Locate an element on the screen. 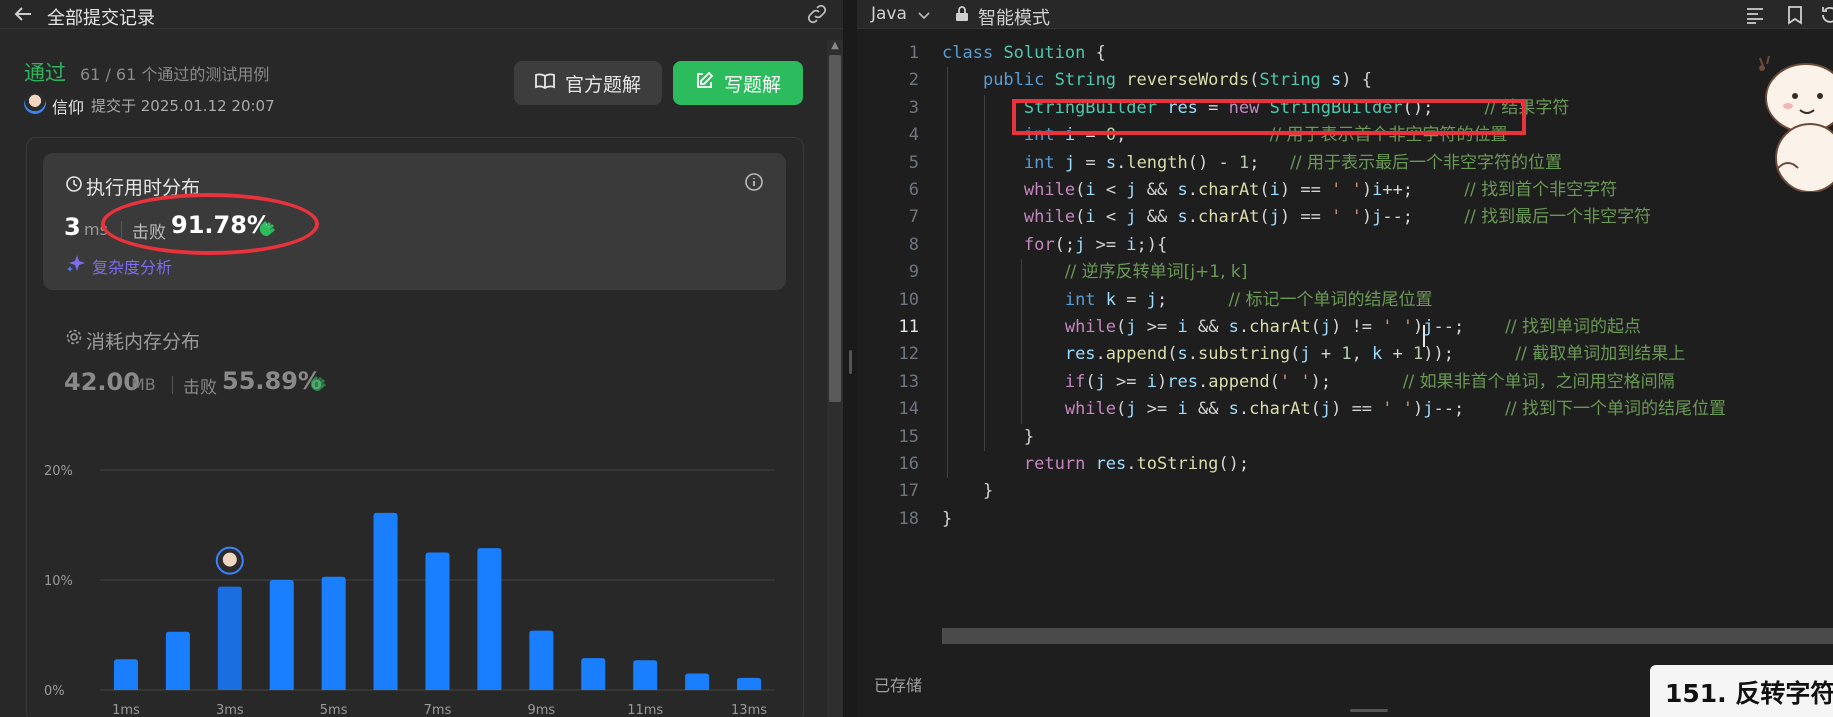 The width and height of the screenshot is (1833, 717). scroll-up-arrow-icon: ▲ is located at coordinates (835, 46).